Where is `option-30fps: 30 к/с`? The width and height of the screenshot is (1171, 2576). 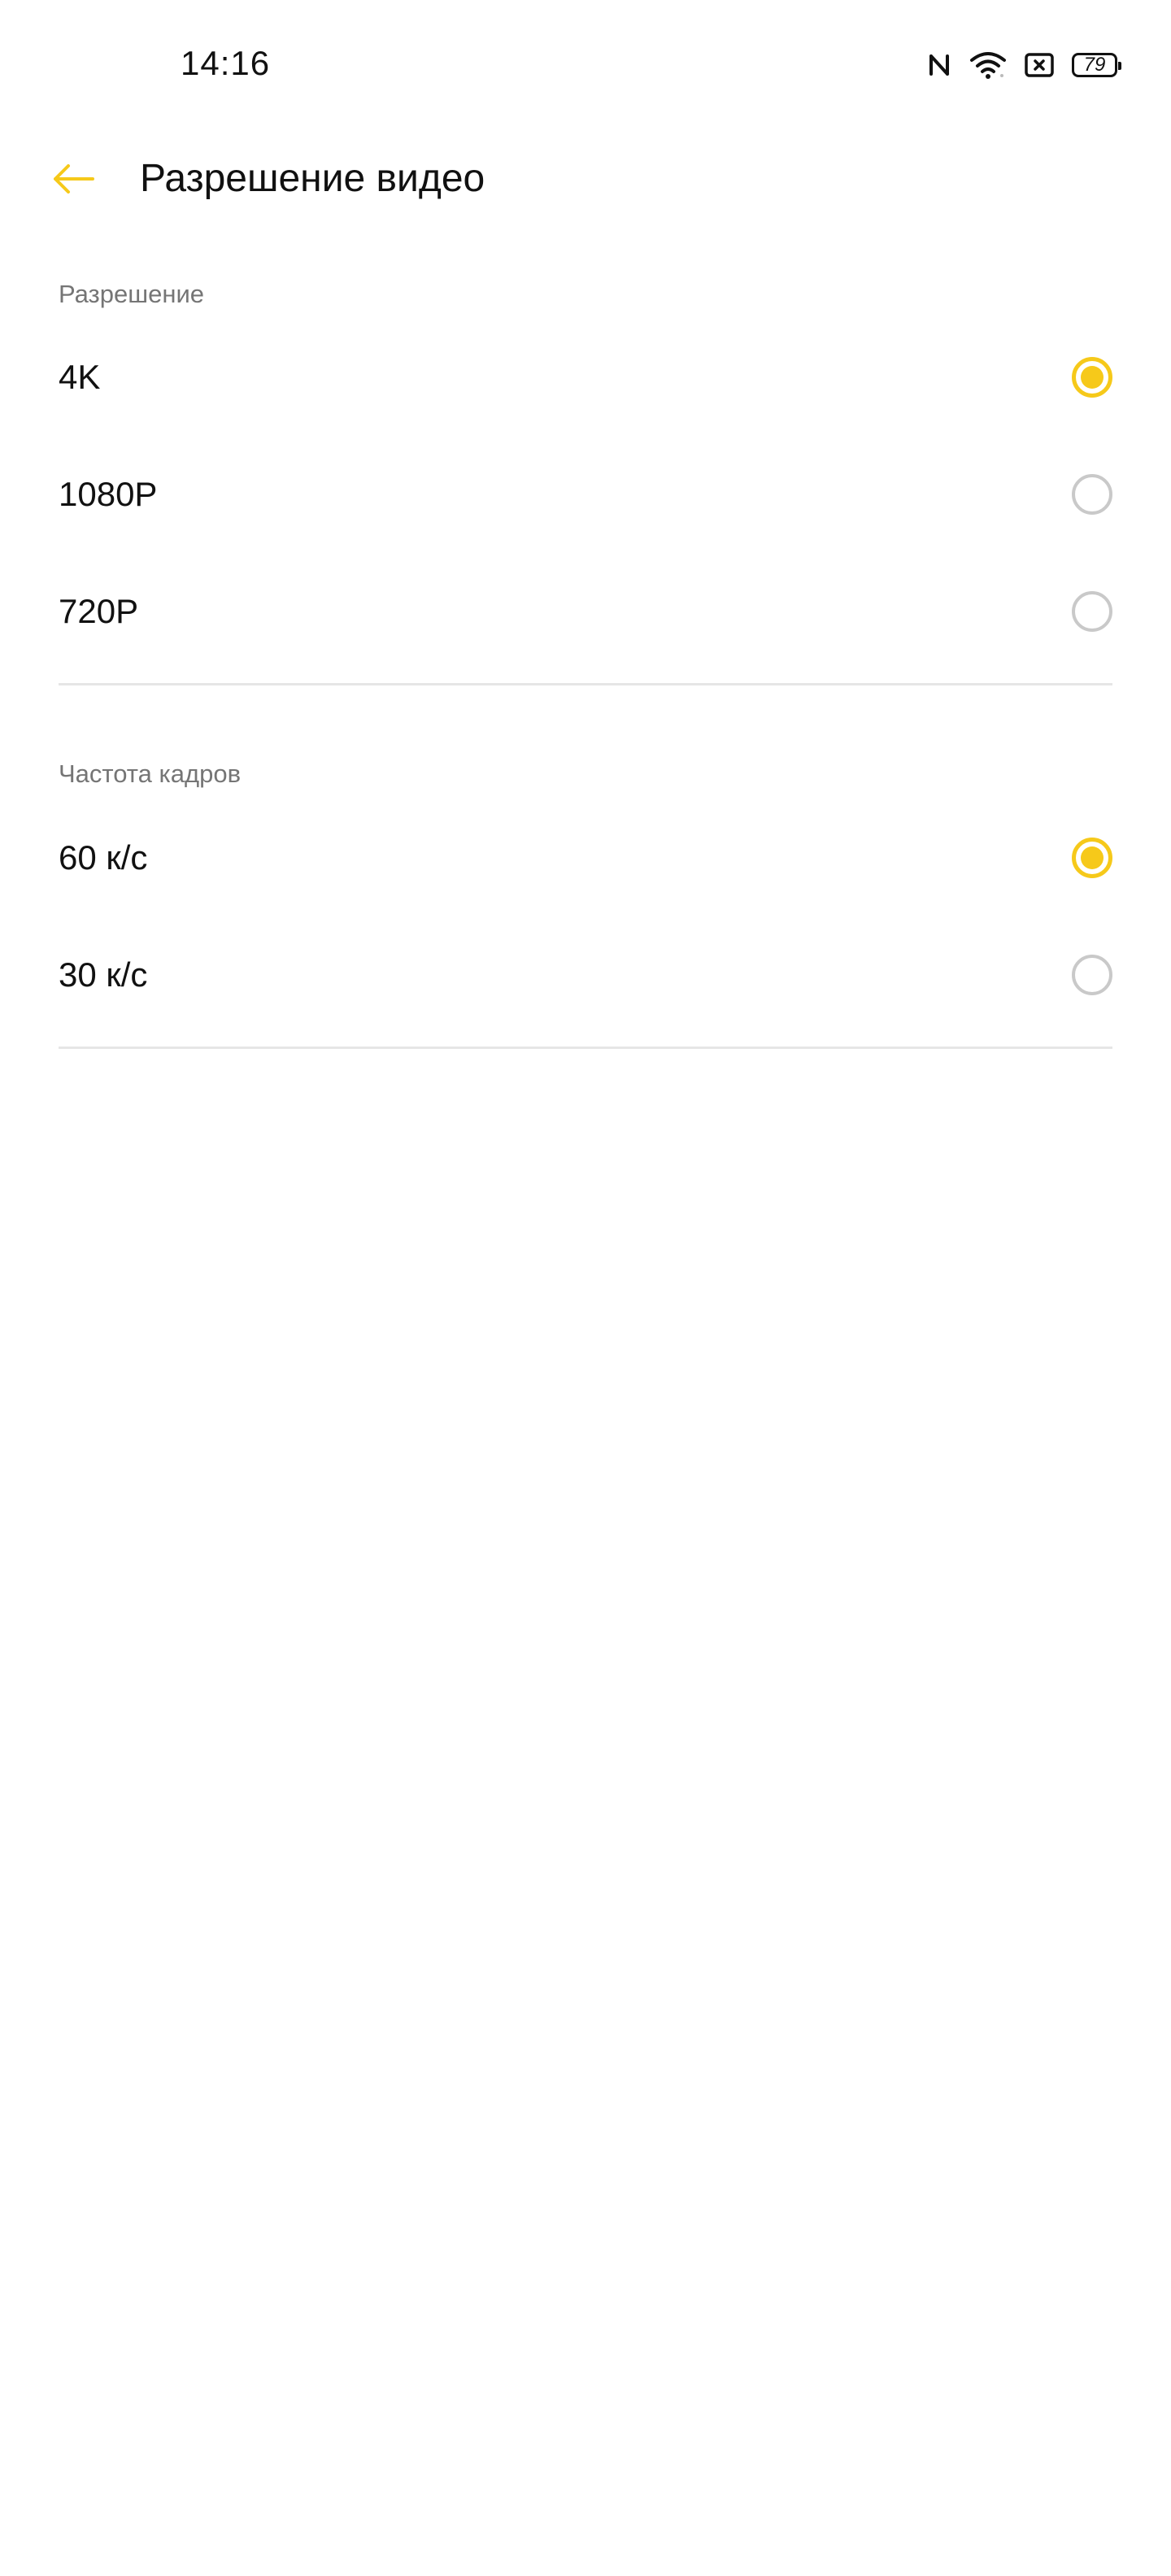 option-30fps: 30 к/с is located at coordinates (585, 975).